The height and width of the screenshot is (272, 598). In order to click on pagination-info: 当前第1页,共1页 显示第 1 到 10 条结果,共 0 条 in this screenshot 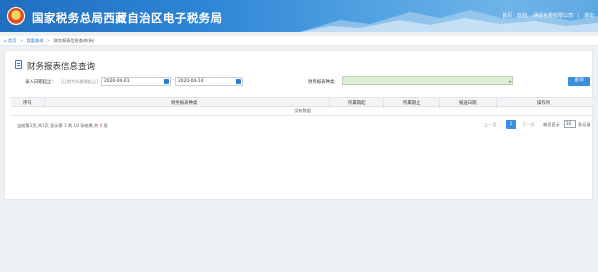, I will do `click(62, 126)`.